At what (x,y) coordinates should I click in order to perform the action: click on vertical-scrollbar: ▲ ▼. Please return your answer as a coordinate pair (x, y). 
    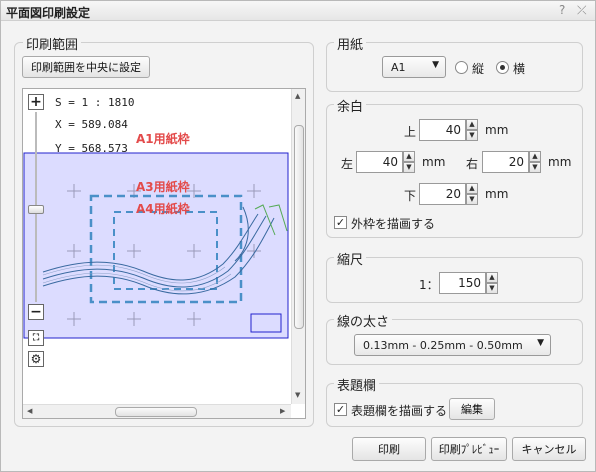
    Looking at the image, I should click on (298, 246).